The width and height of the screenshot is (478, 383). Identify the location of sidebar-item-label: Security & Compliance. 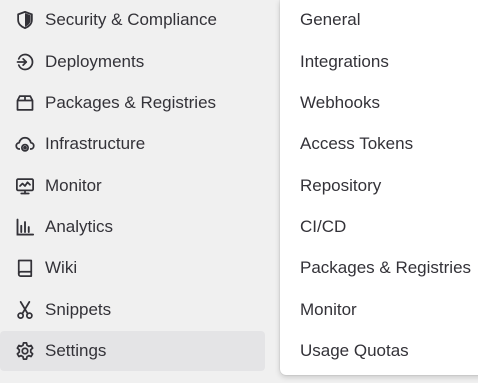
(131, 19).